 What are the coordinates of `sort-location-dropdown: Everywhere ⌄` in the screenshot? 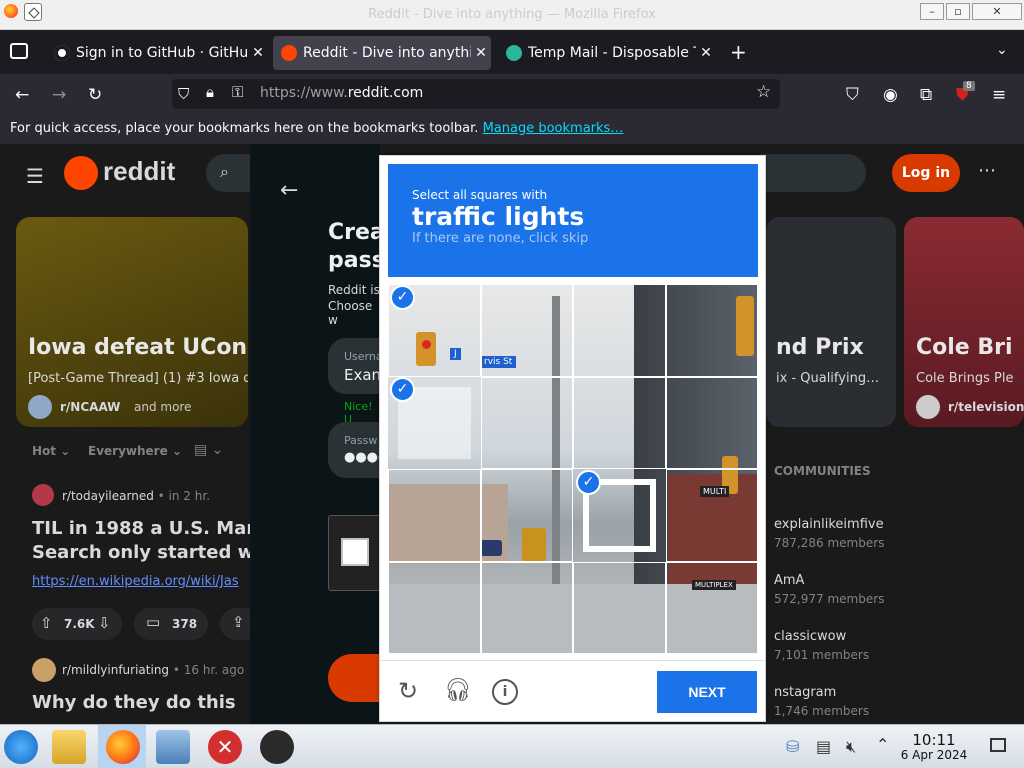 It's located at (135, 451).